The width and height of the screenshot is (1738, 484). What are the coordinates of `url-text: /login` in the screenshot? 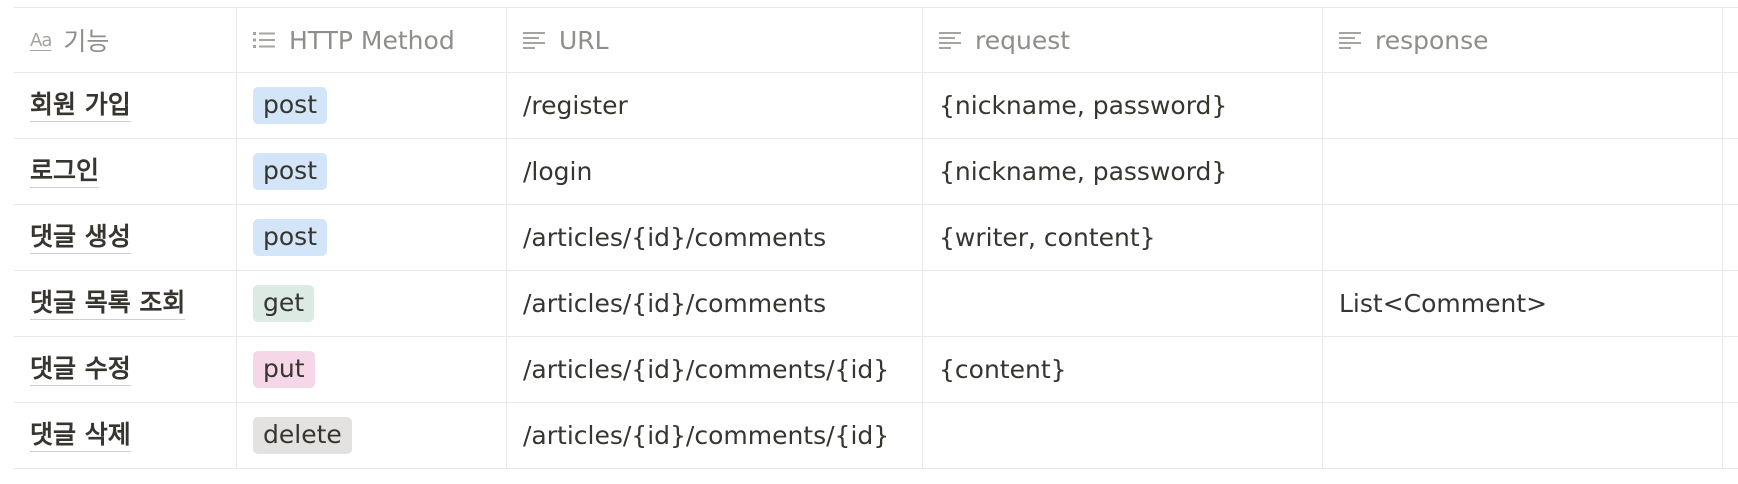 It's located at (558, 171).